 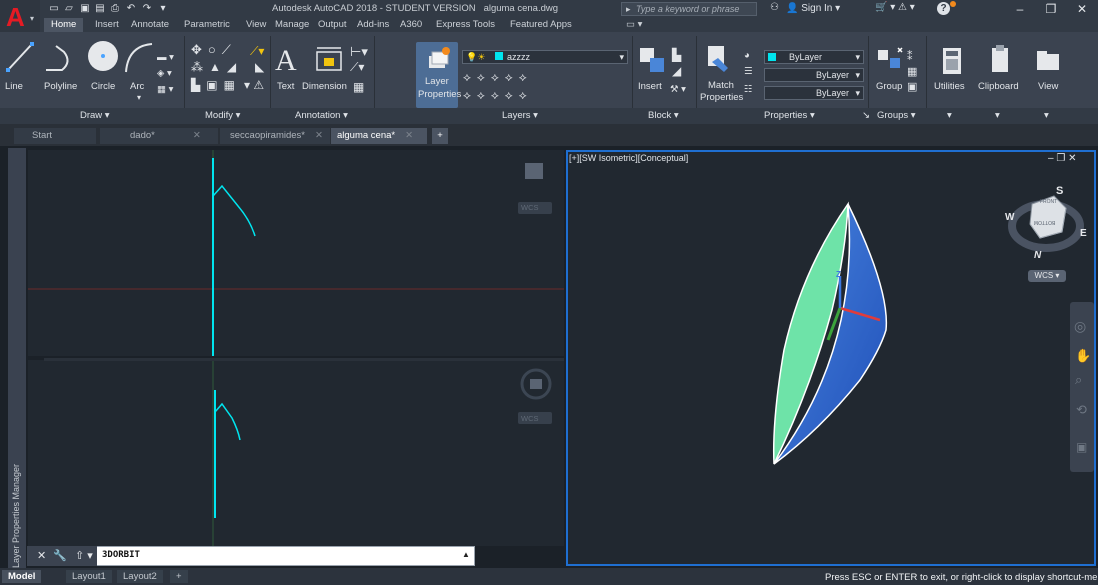 What do you see at coordinates (275, 136) in the screenshot?
I see `file-tab-seccaopiramides: seccaopiramides* ✕` at bounding box center [275, 136].